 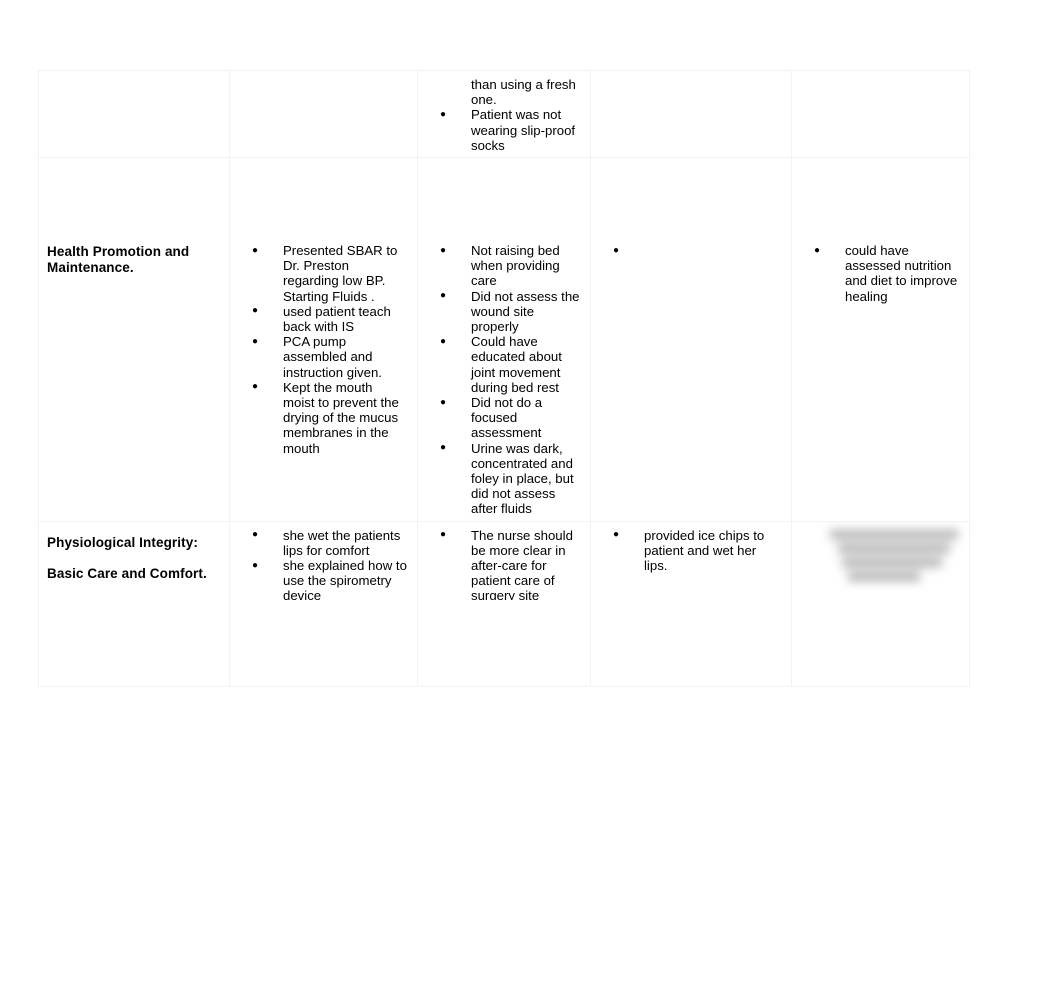 What do you see at coordinates (893, 557) in the screenshot?
I see `redacted-content-block` at bounding box center [893, 557].